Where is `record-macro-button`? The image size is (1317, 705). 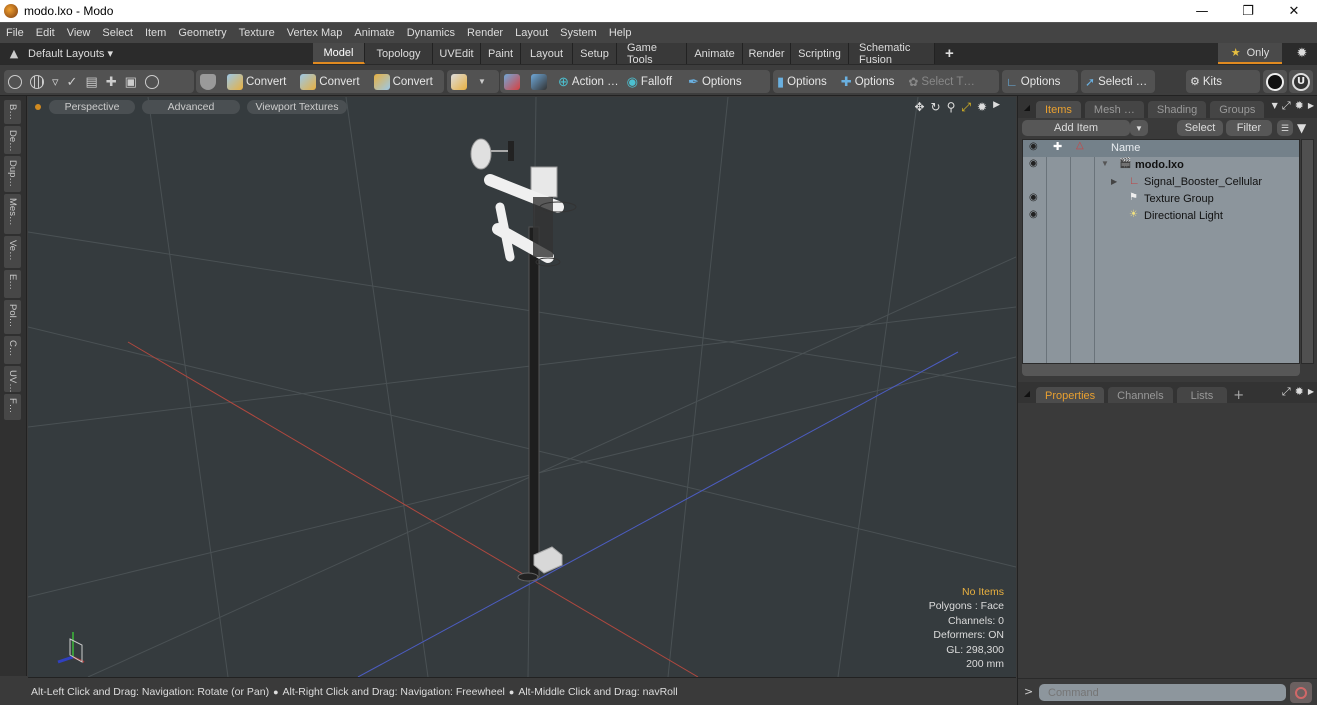 record-macro-button is located at coordinates (1301, 692).